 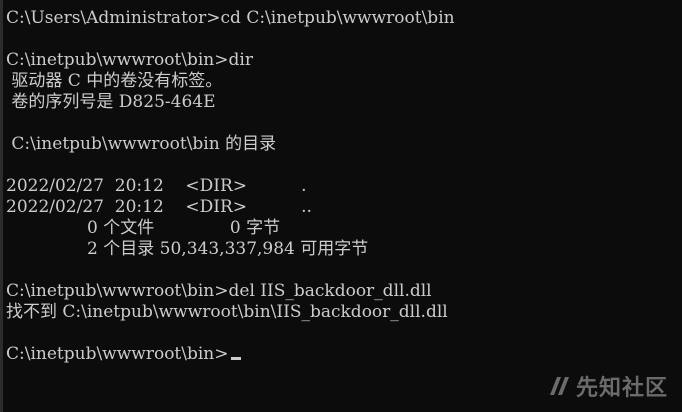 What do you see at coordinates (156, 186) in the screenshot?
I see `terminal-line-dir-entry: 2022/02/27 20:12 <DIR> .` at bounding box center [156, 186].